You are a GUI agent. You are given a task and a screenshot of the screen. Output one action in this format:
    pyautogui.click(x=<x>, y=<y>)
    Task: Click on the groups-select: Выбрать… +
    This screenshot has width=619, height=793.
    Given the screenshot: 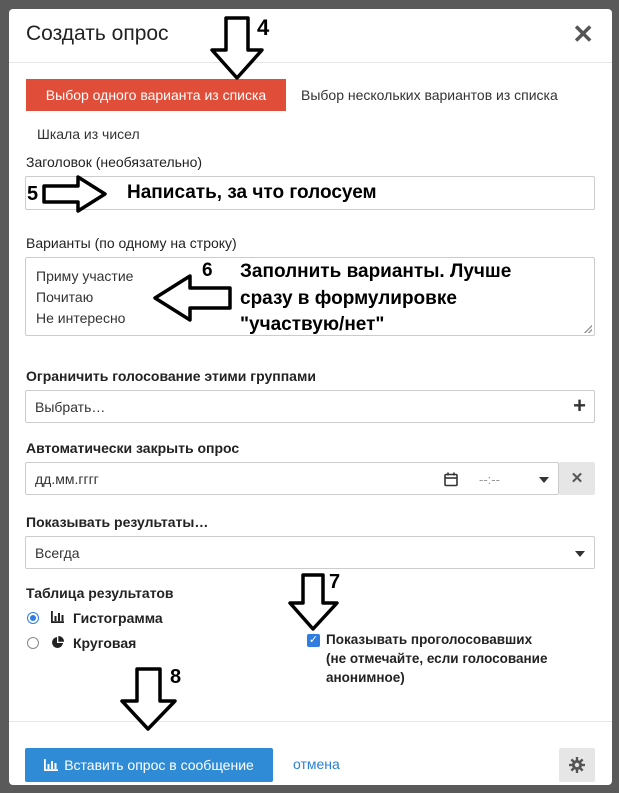 What is the action you would take?
    pyautogui.click(x=310, y=406)
    